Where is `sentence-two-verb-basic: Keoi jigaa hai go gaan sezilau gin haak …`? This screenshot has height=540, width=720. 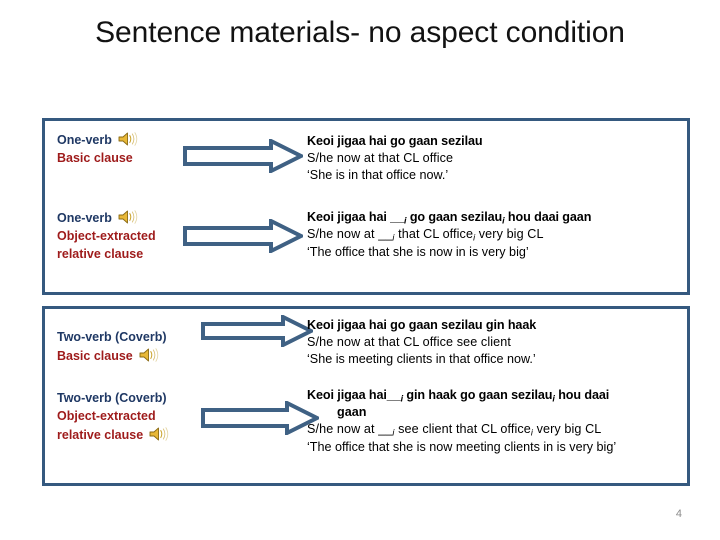
sentence-two-verb-basic: Keoi jigaa hai go gaan sezilau gin haak … is located at coordinates (497, 342).